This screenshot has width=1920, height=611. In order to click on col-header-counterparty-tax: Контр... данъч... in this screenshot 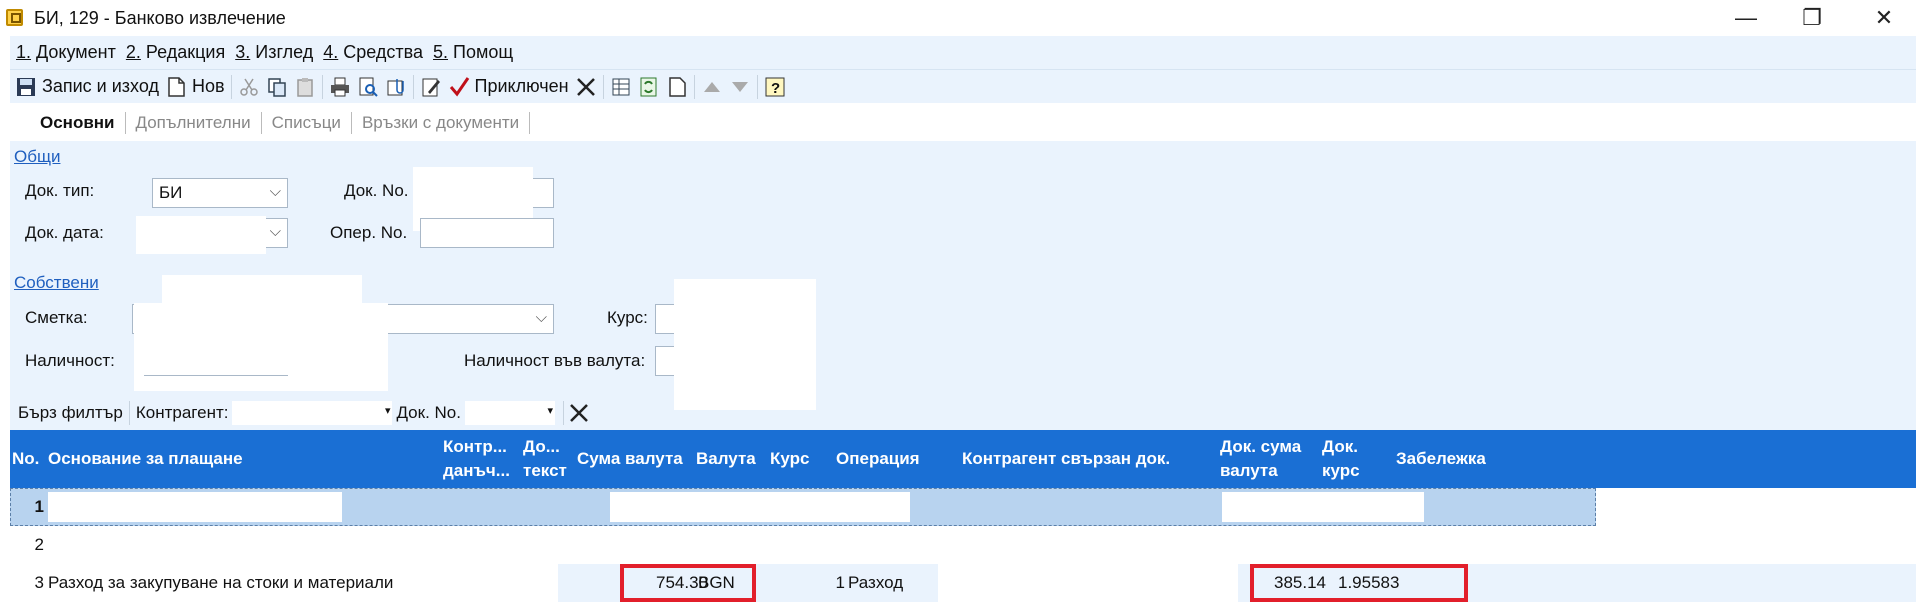, I will do `click(482, 459)`.